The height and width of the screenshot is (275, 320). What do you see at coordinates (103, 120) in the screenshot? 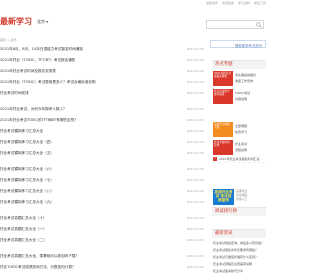
I see `list-item: 2021年托业考试TOEIC的TFT和BT有哪些区别？ 2021-02-05` at bounding box center [103, 120].